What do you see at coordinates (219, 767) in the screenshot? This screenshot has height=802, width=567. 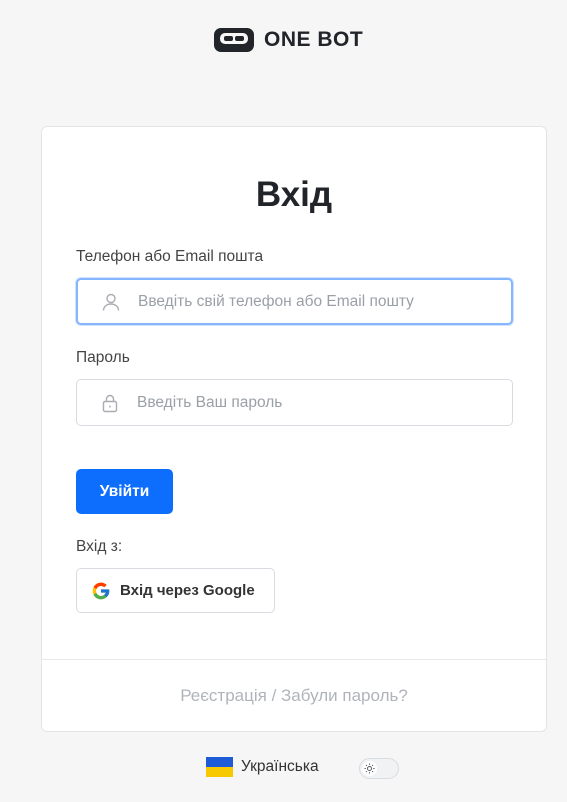 I see `ukraine-flag-icon` at bounding box center [219, 767].